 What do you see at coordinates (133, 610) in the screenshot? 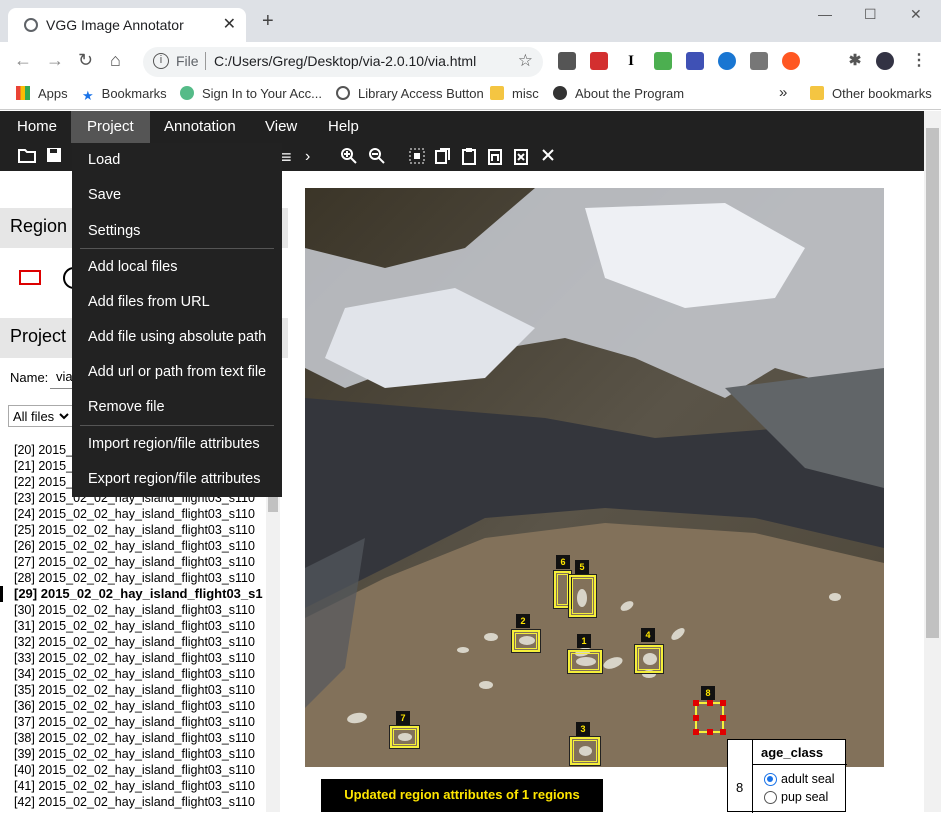
I see `file-list-item: [30] 2015_02_02_hay_island_flight03_s110` at bounding box center [133, 610].